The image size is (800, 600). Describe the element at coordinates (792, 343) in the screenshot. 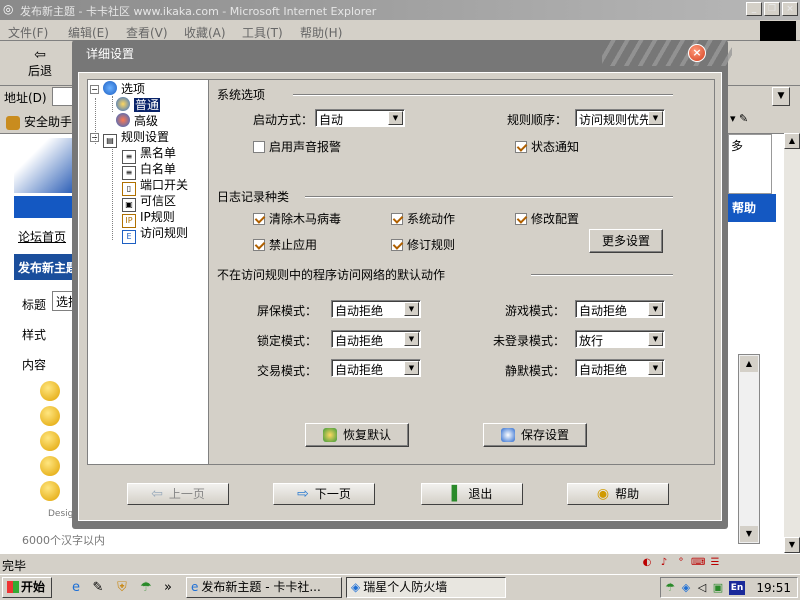

I see `page-scrollbar: ▲ ▼` at that location.